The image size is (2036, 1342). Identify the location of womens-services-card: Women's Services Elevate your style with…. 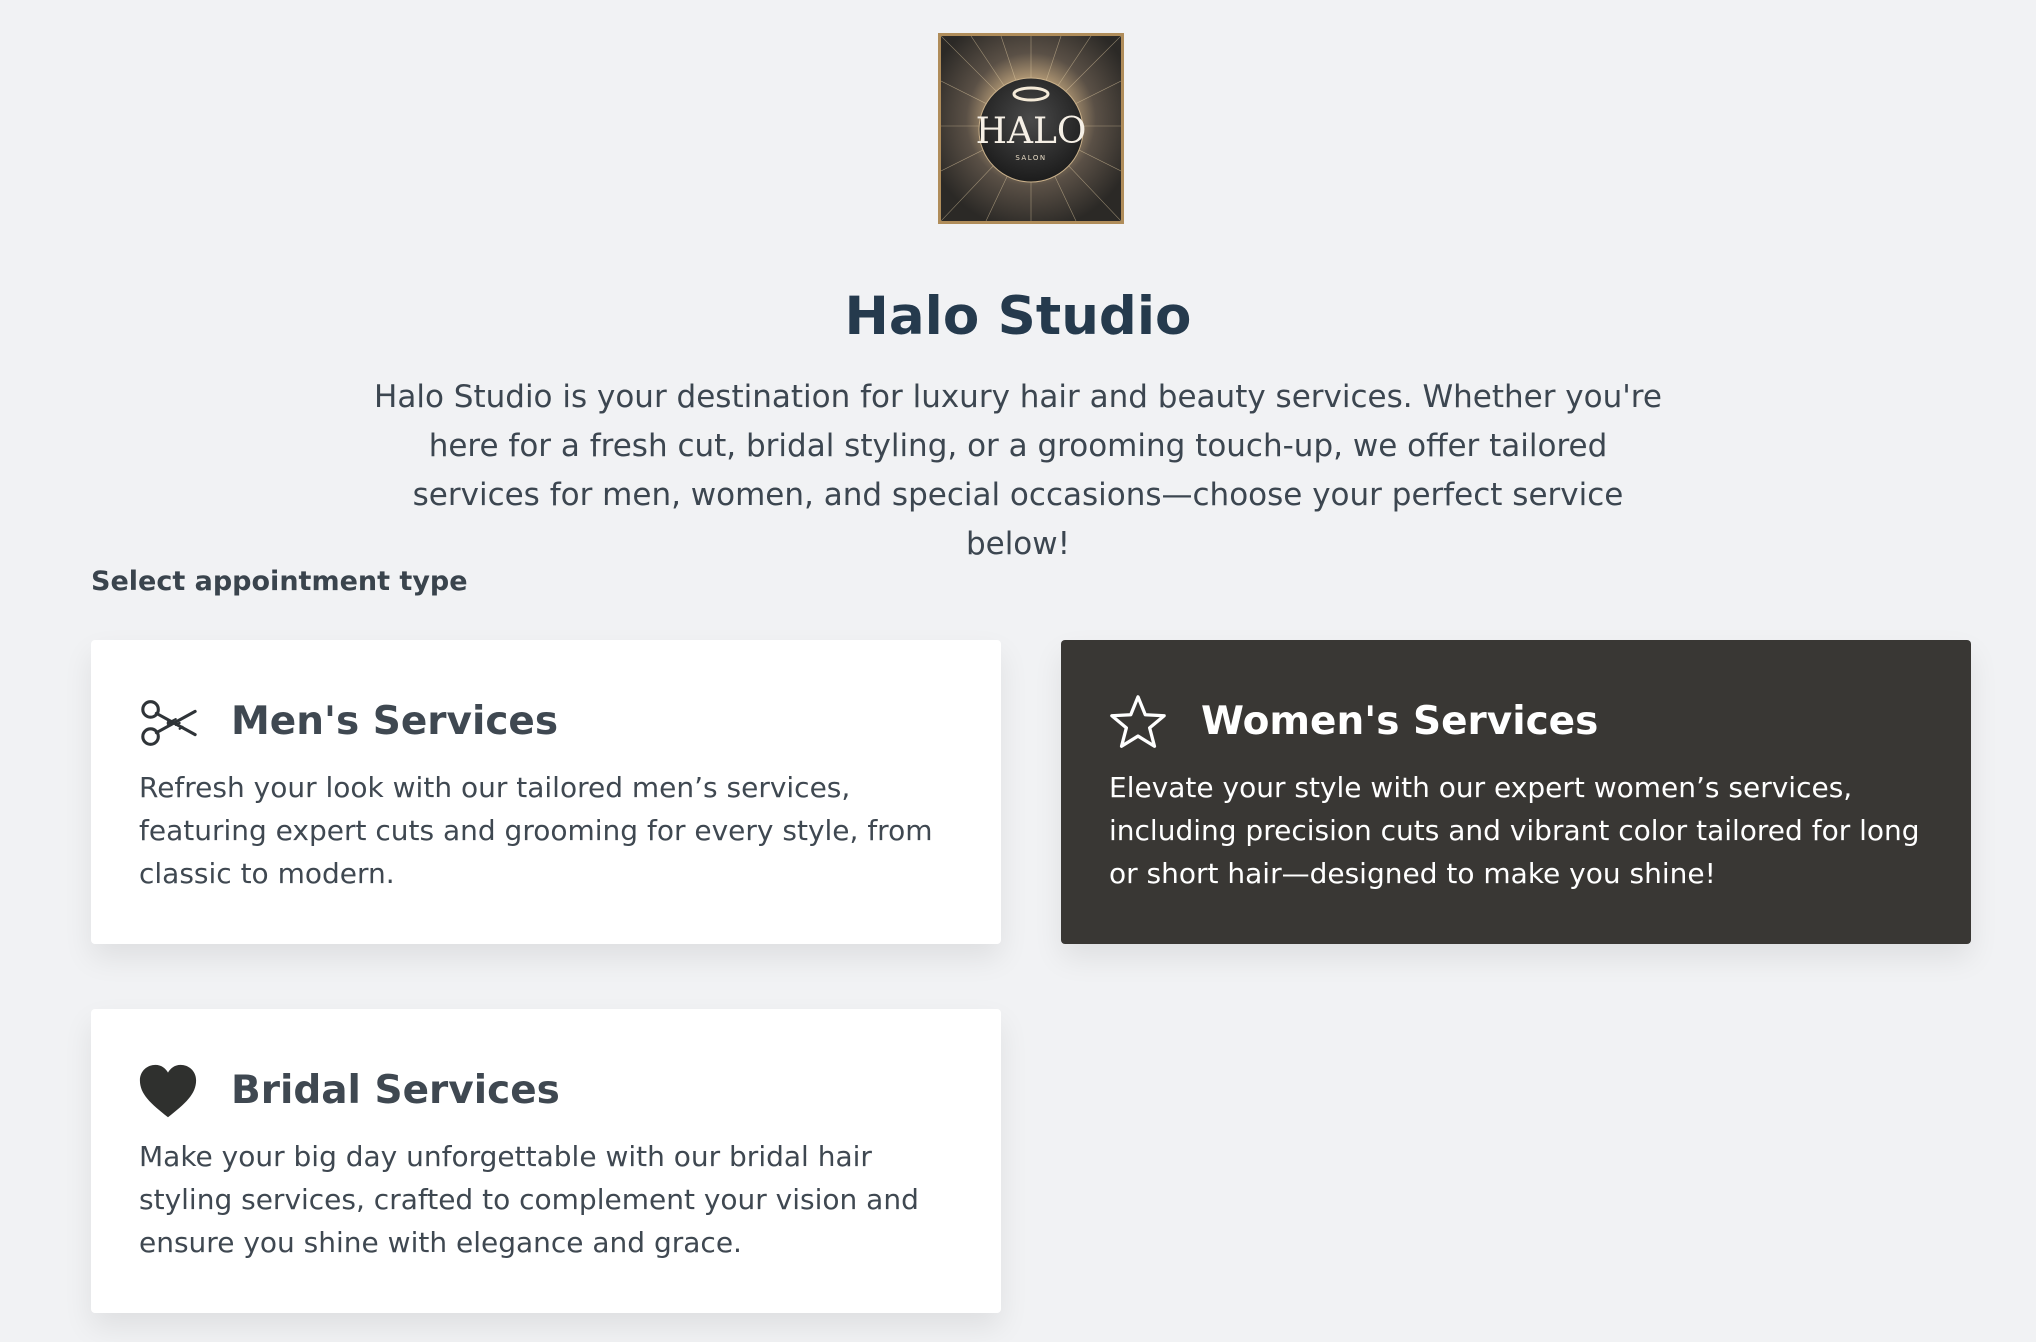
(1516, 792).